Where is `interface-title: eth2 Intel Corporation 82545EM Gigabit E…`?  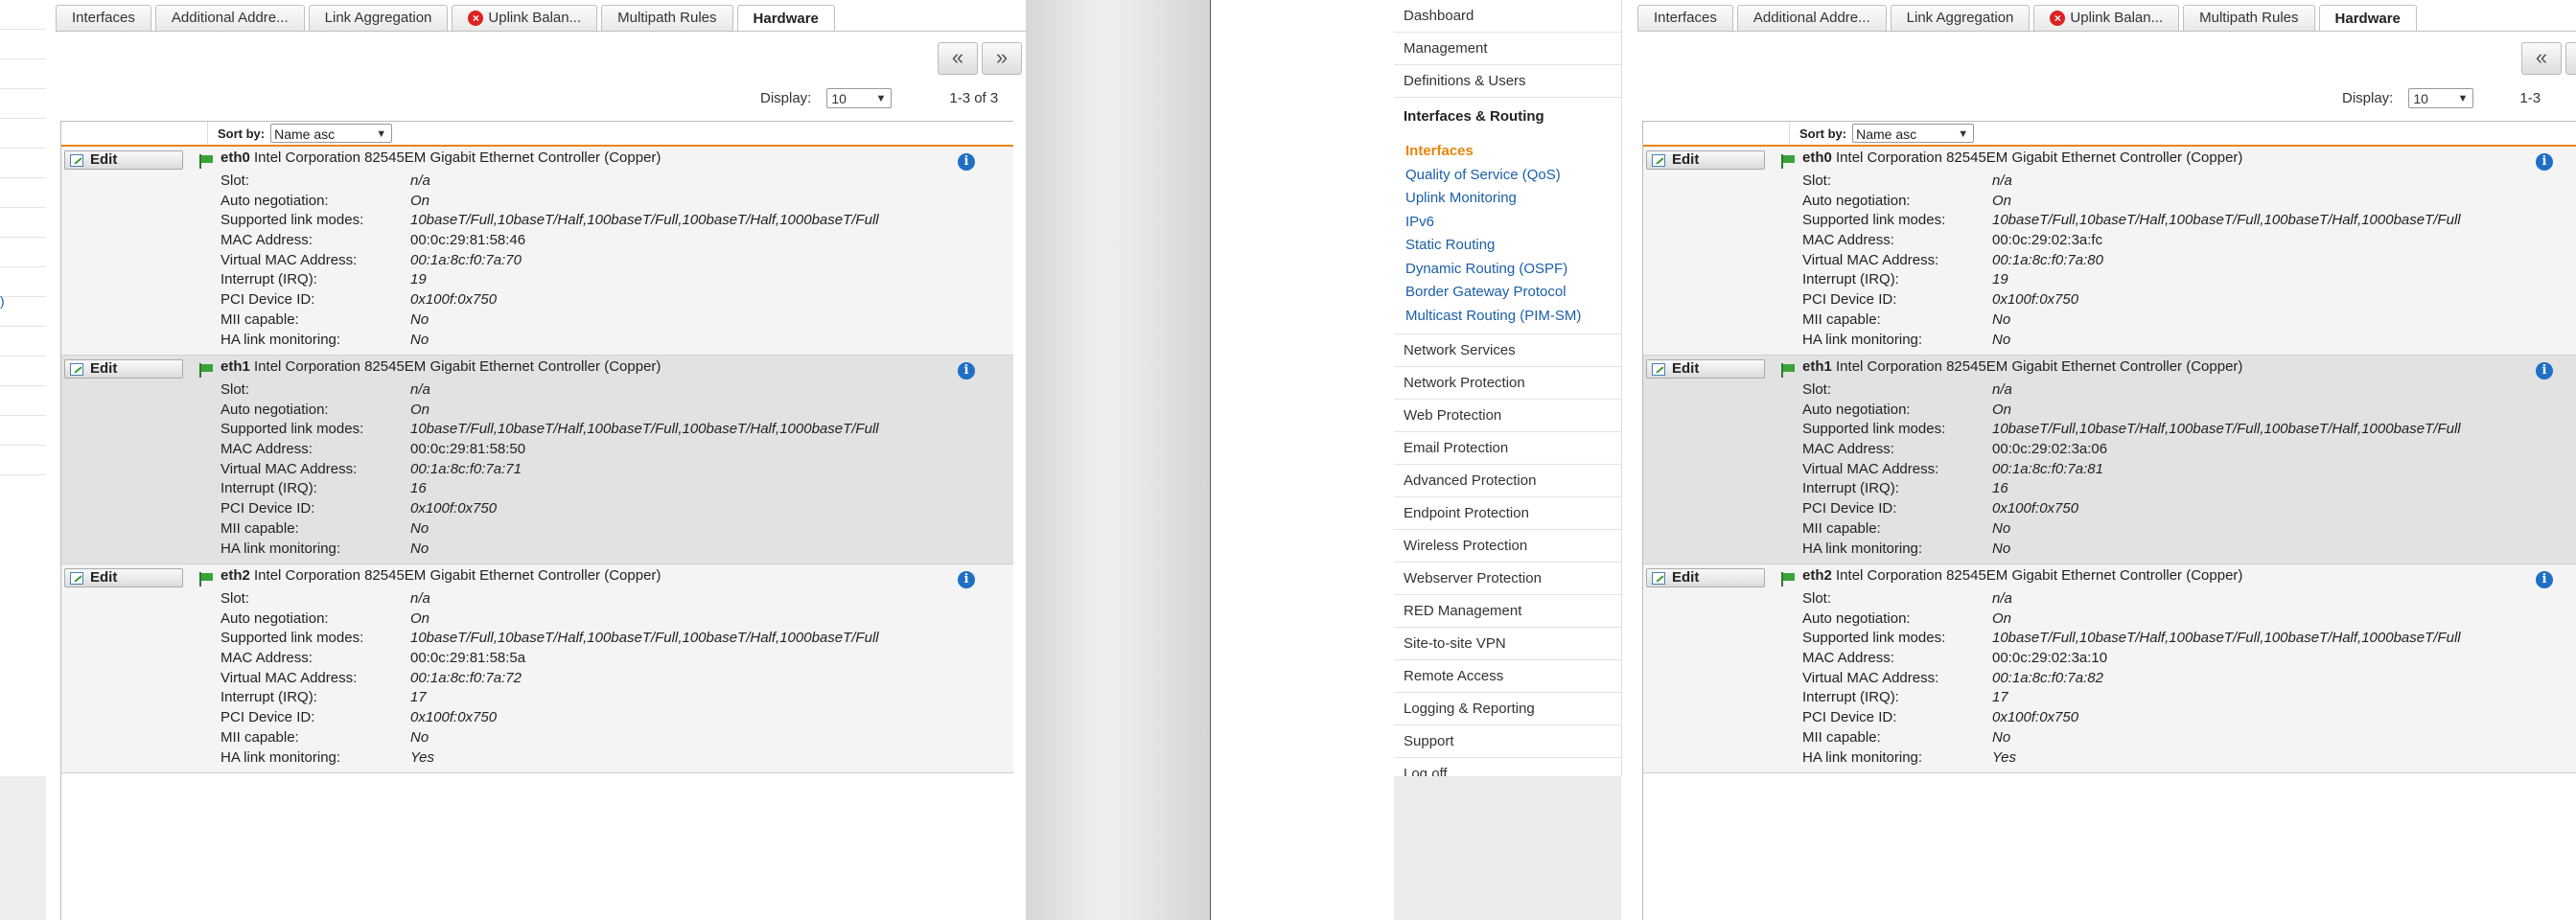
interface-title: eth2 Intel Corporation 82545EM Gigabit E… is located at coordinates (441, 575).